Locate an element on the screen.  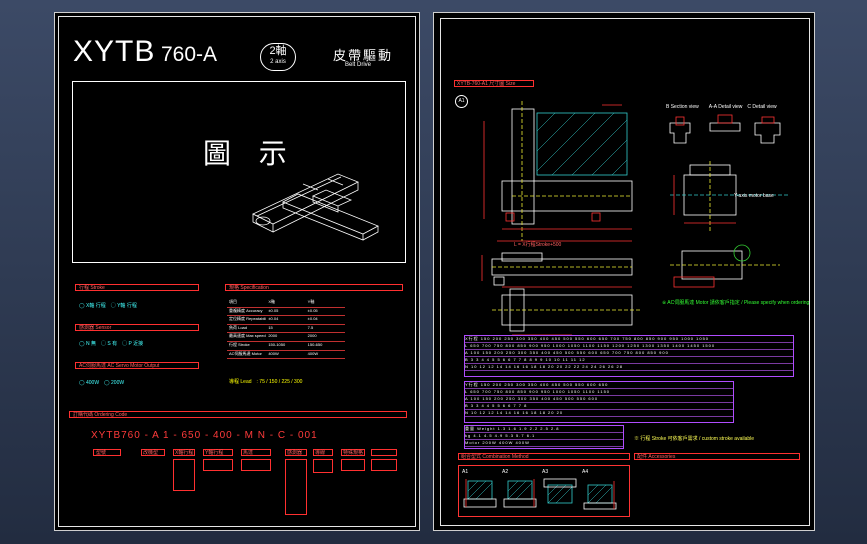
combination-section-title: 組合型式 Combination Method is located at coordinates (495, 457).